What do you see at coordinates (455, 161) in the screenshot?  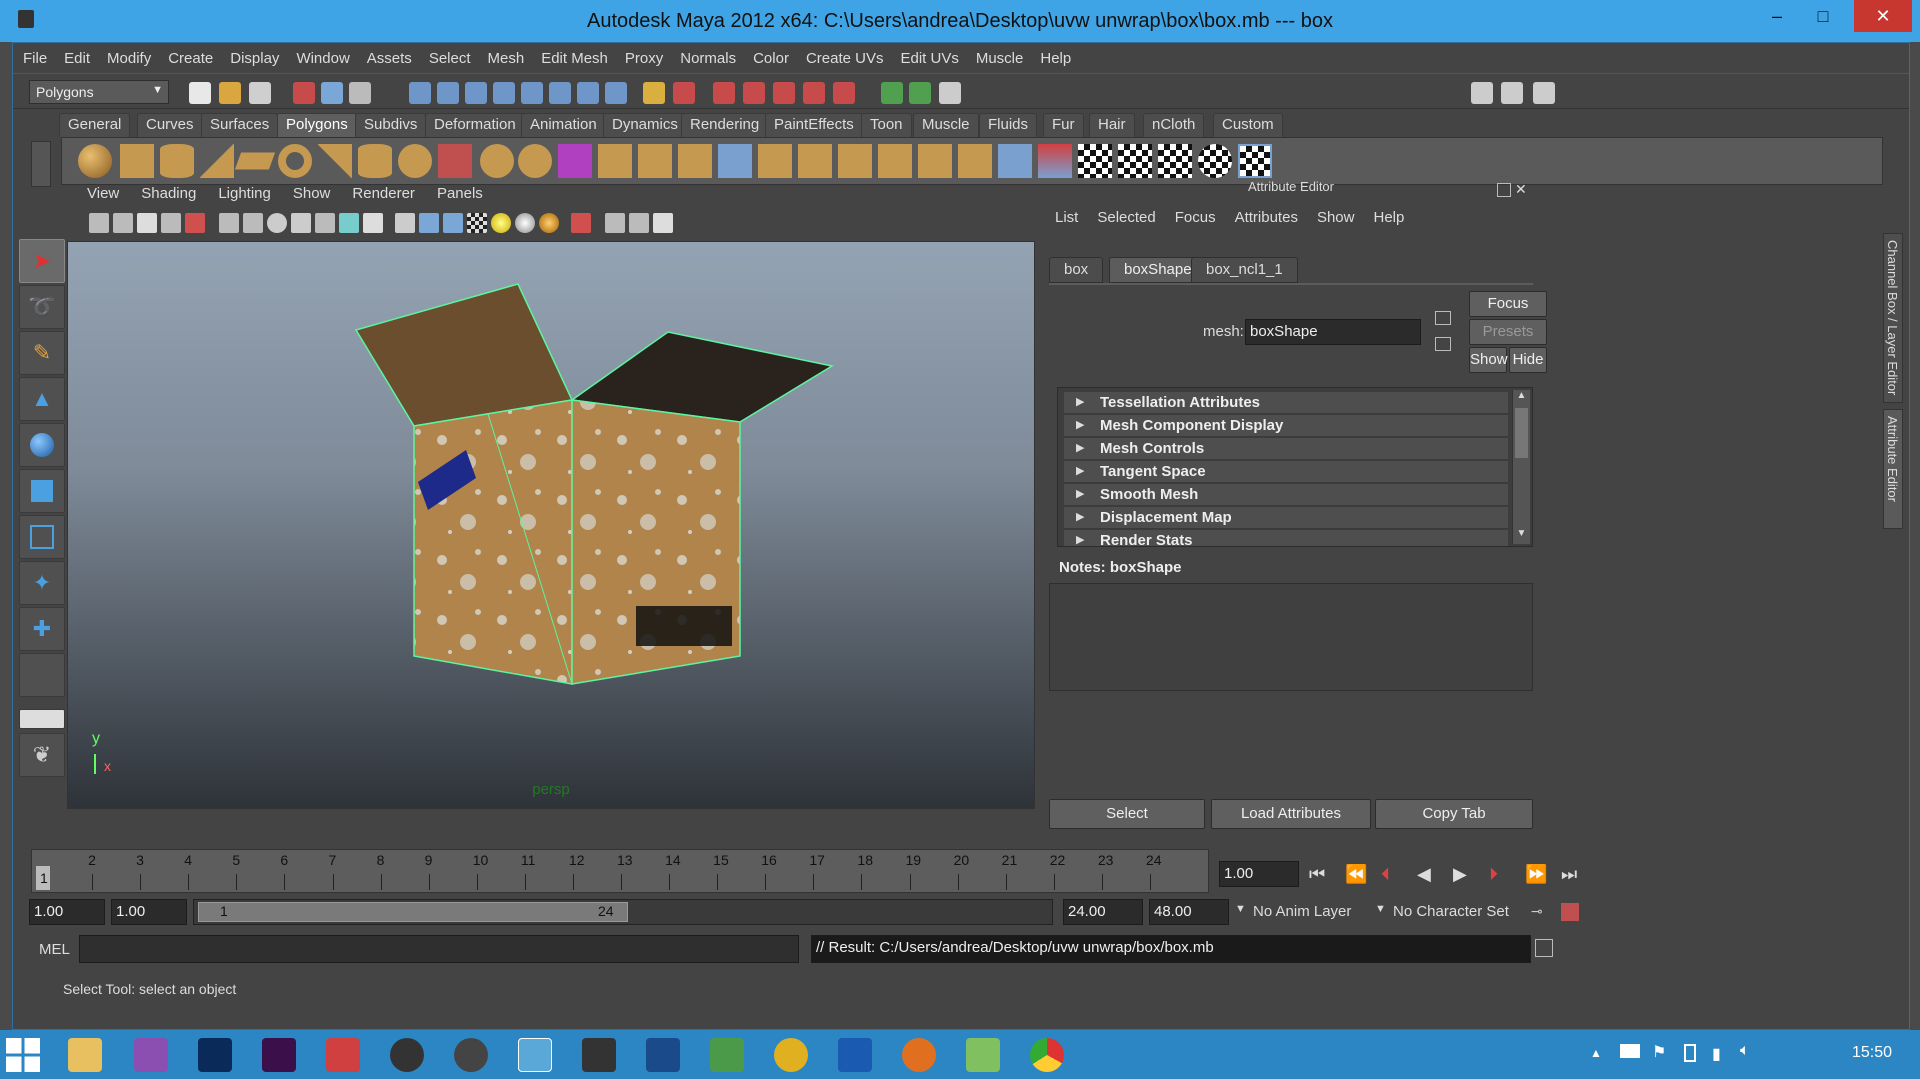 I see `combine-icon` at bounding box center [455, 161].